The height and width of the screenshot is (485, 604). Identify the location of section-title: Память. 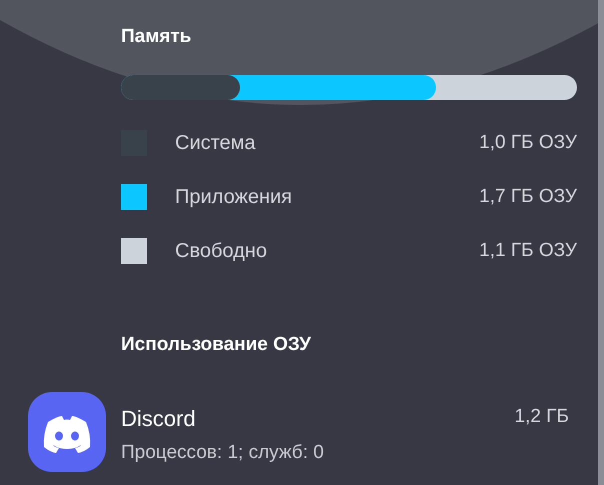
(156, 37).